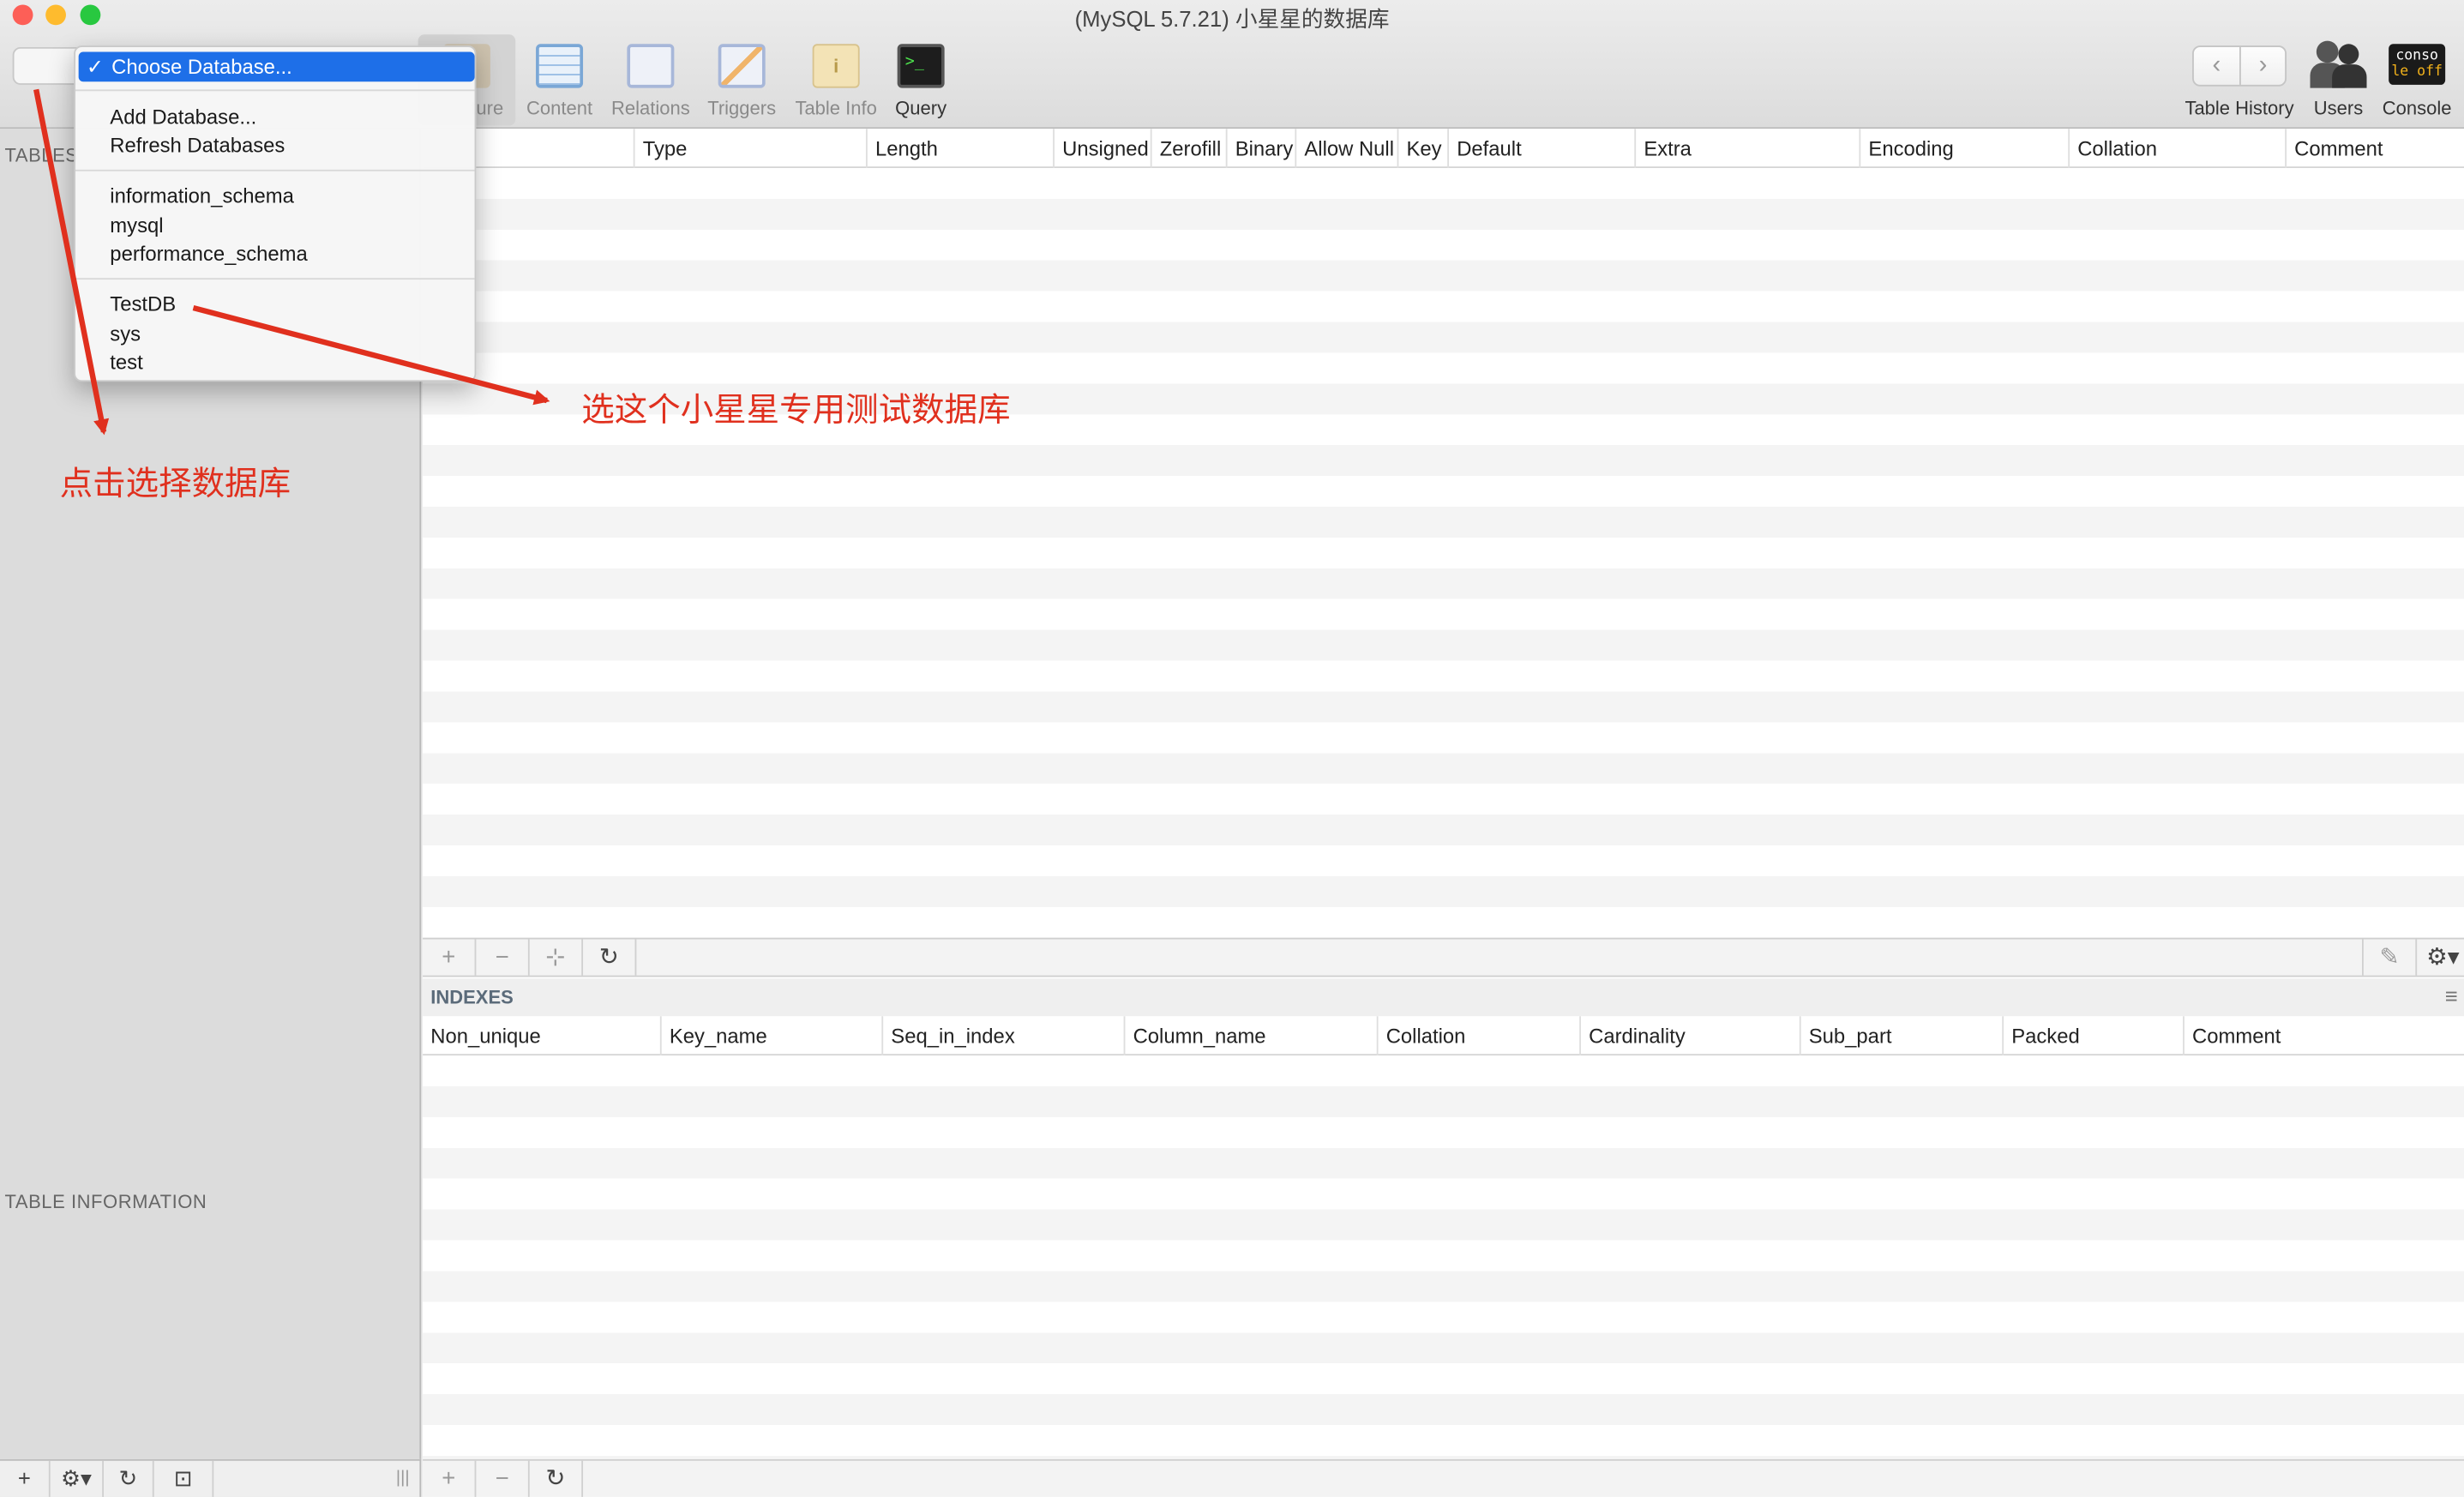 The height and width of the screenshot is (1497, 2464). What do you see at coordinates (291, 262) in the screenshot?
I see `annotation-arrows` at bounding box center [291, 262].